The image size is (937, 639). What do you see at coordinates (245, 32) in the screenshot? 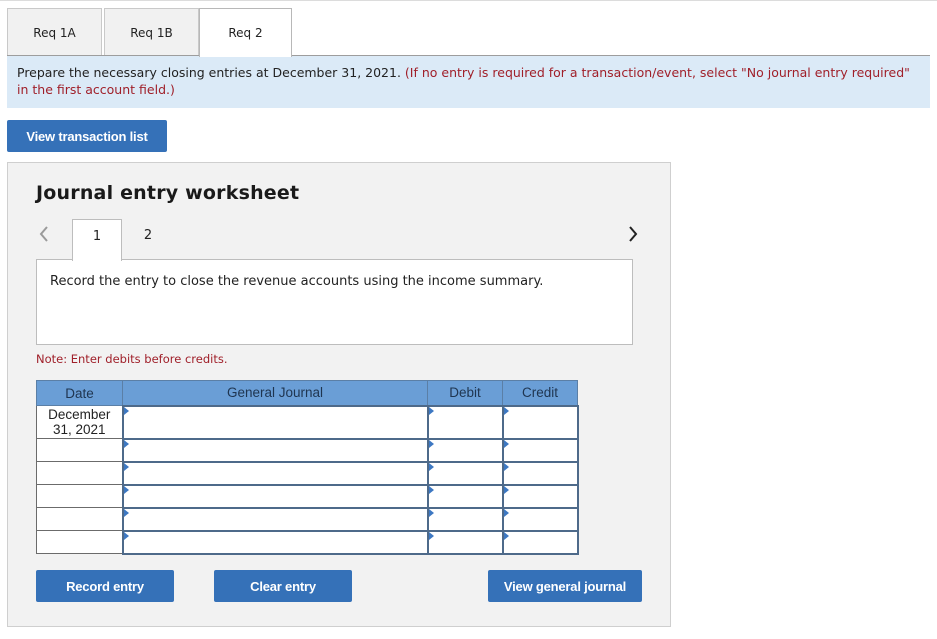
I see `tab-req-2: Req 2` at bounding box center [245, 32].